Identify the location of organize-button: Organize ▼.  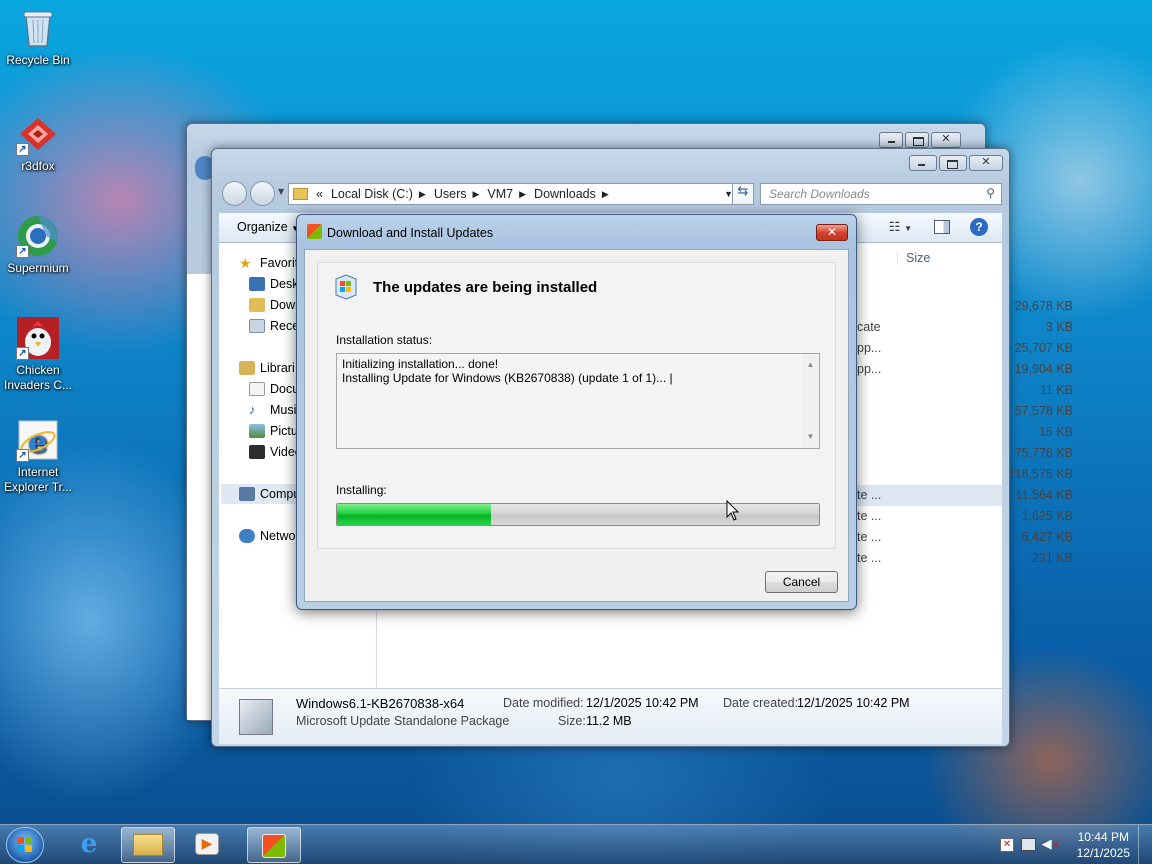
(268, 227).